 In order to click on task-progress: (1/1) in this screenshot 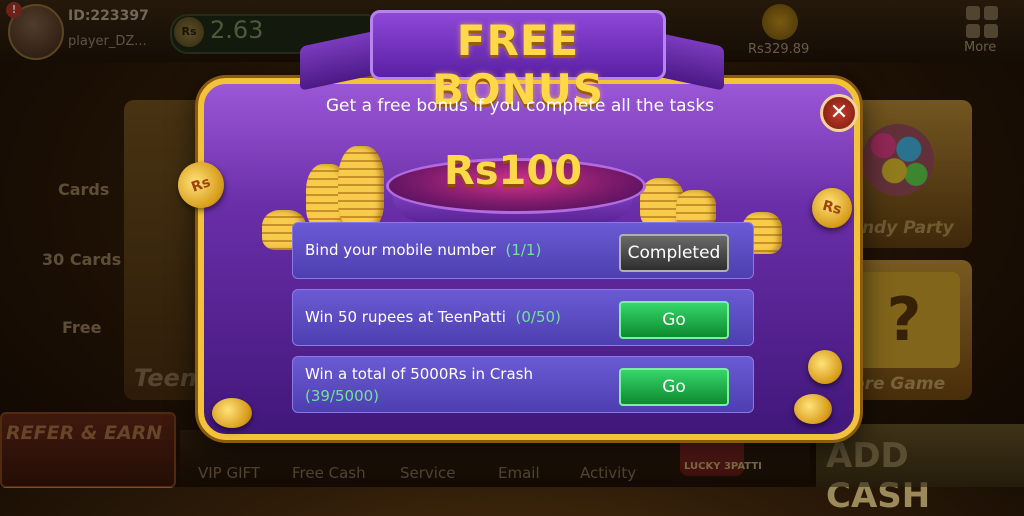, I will do `click(523, 250)`.